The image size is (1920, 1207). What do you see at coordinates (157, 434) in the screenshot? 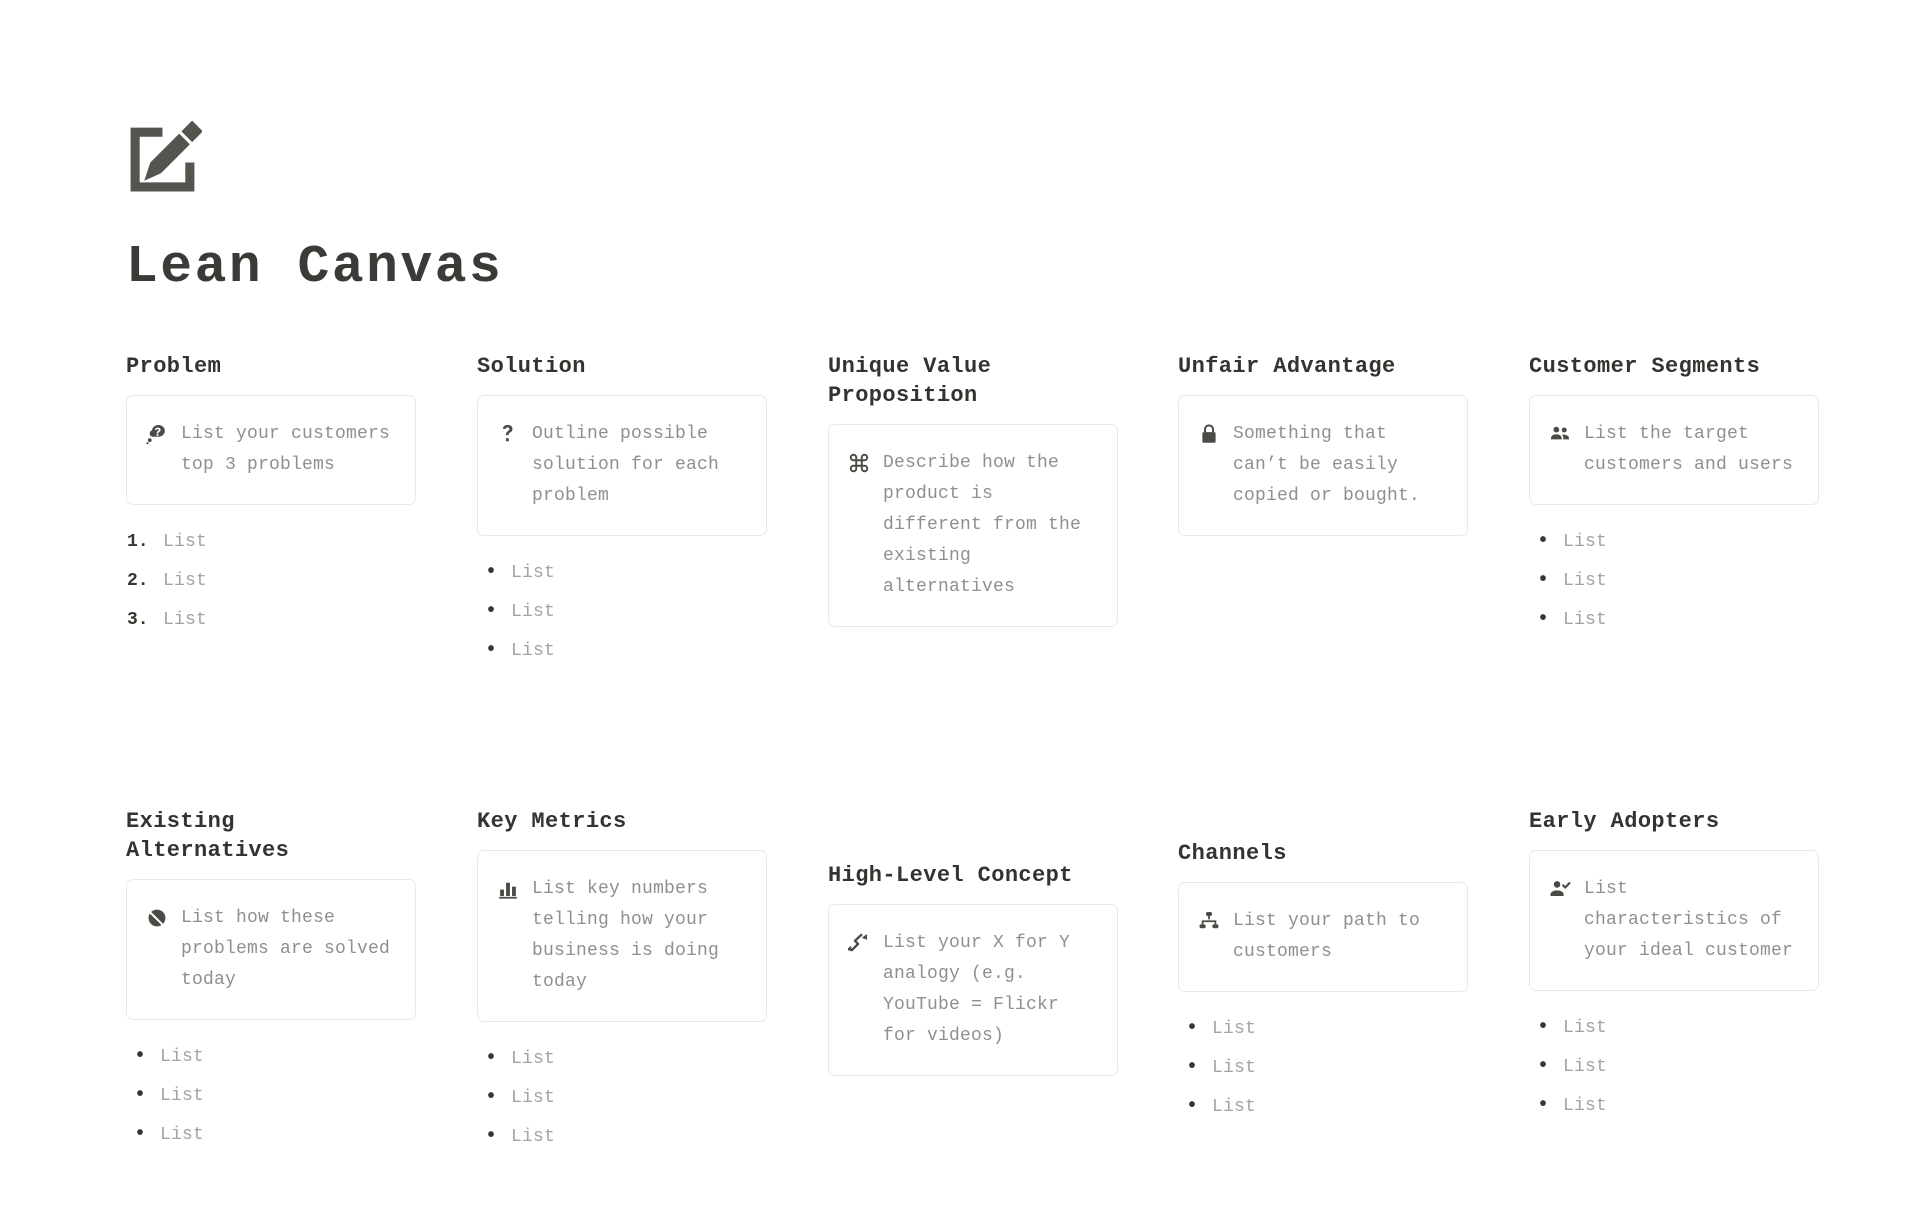
I see `thought-bubble-question-icon` at bounding box center [157, 434].